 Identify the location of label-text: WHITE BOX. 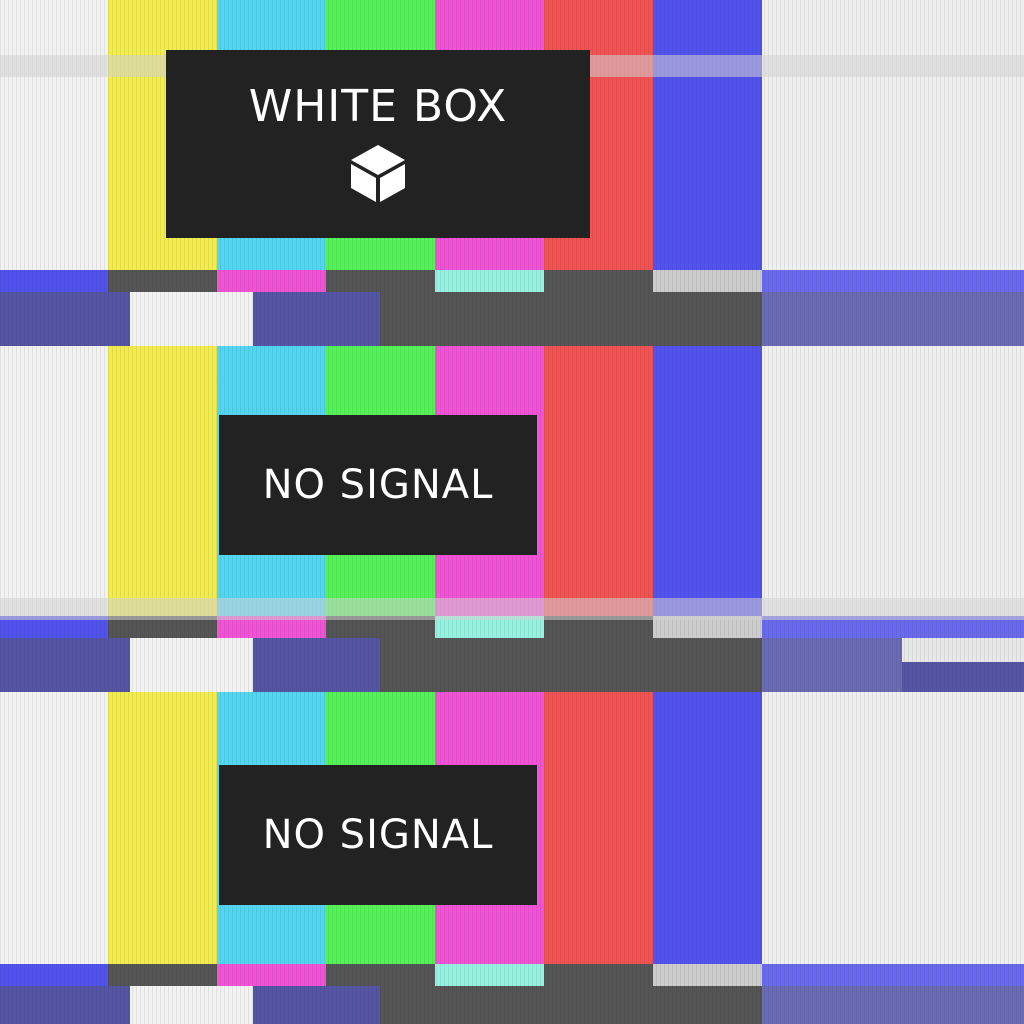
(378, 106).